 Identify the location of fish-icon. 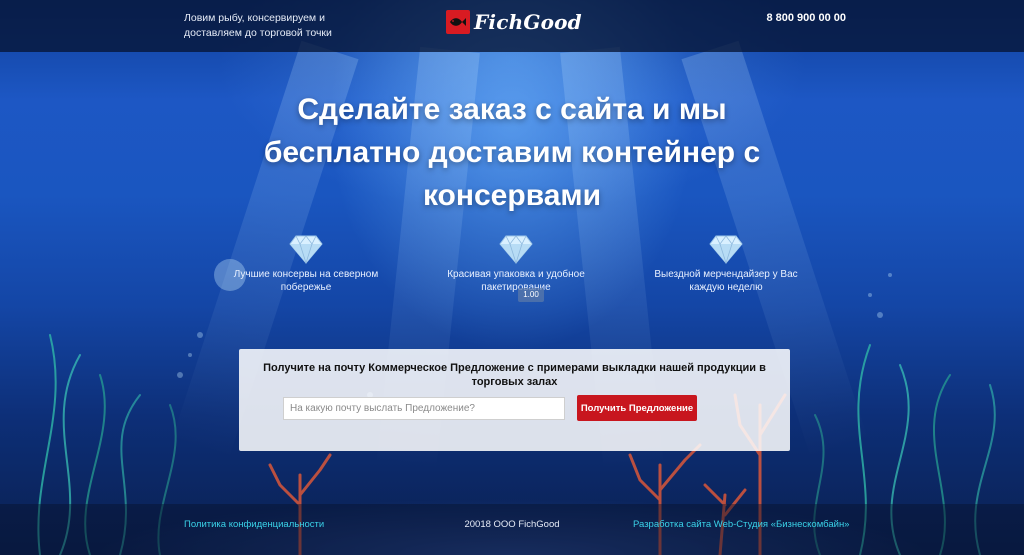
(458, 22).